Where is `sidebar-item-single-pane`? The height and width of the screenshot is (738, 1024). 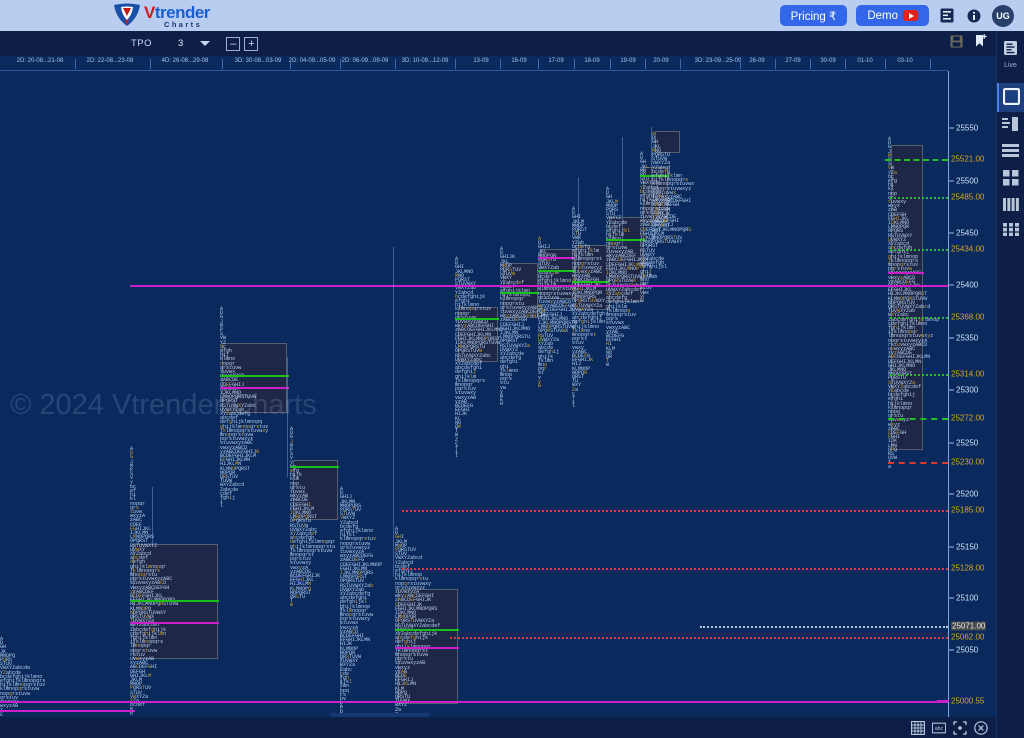 sidebar-item-single-pane is located at coordinates (1010, 97).